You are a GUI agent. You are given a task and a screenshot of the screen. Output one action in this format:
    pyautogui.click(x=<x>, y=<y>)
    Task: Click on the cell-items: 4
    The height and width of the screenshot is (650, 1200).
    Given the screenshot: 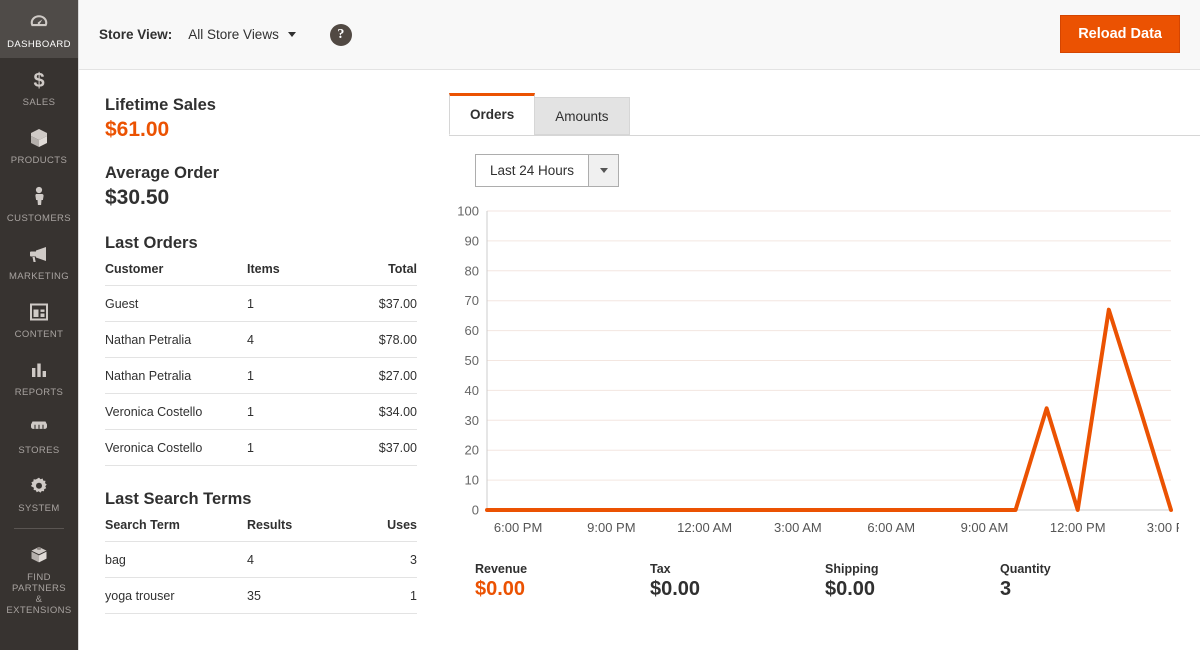 What is the action you would take?
    pyautogui.click(x=293, y=339)
    